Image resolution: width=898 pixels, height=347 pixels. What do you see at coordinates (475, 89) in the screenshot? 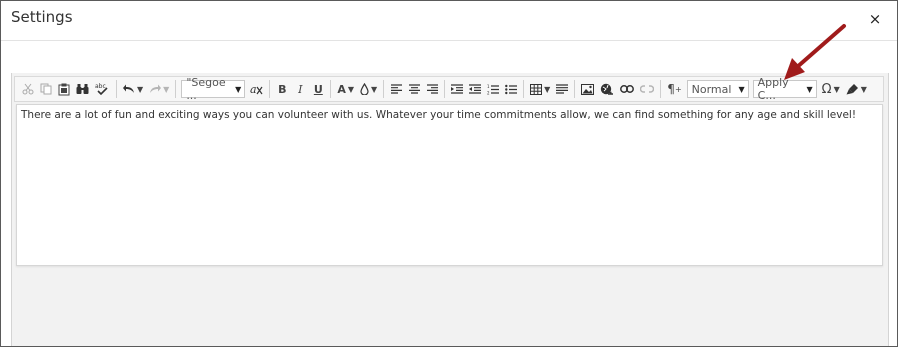
I see `outdent-icon` at bounding box center [475, 89].